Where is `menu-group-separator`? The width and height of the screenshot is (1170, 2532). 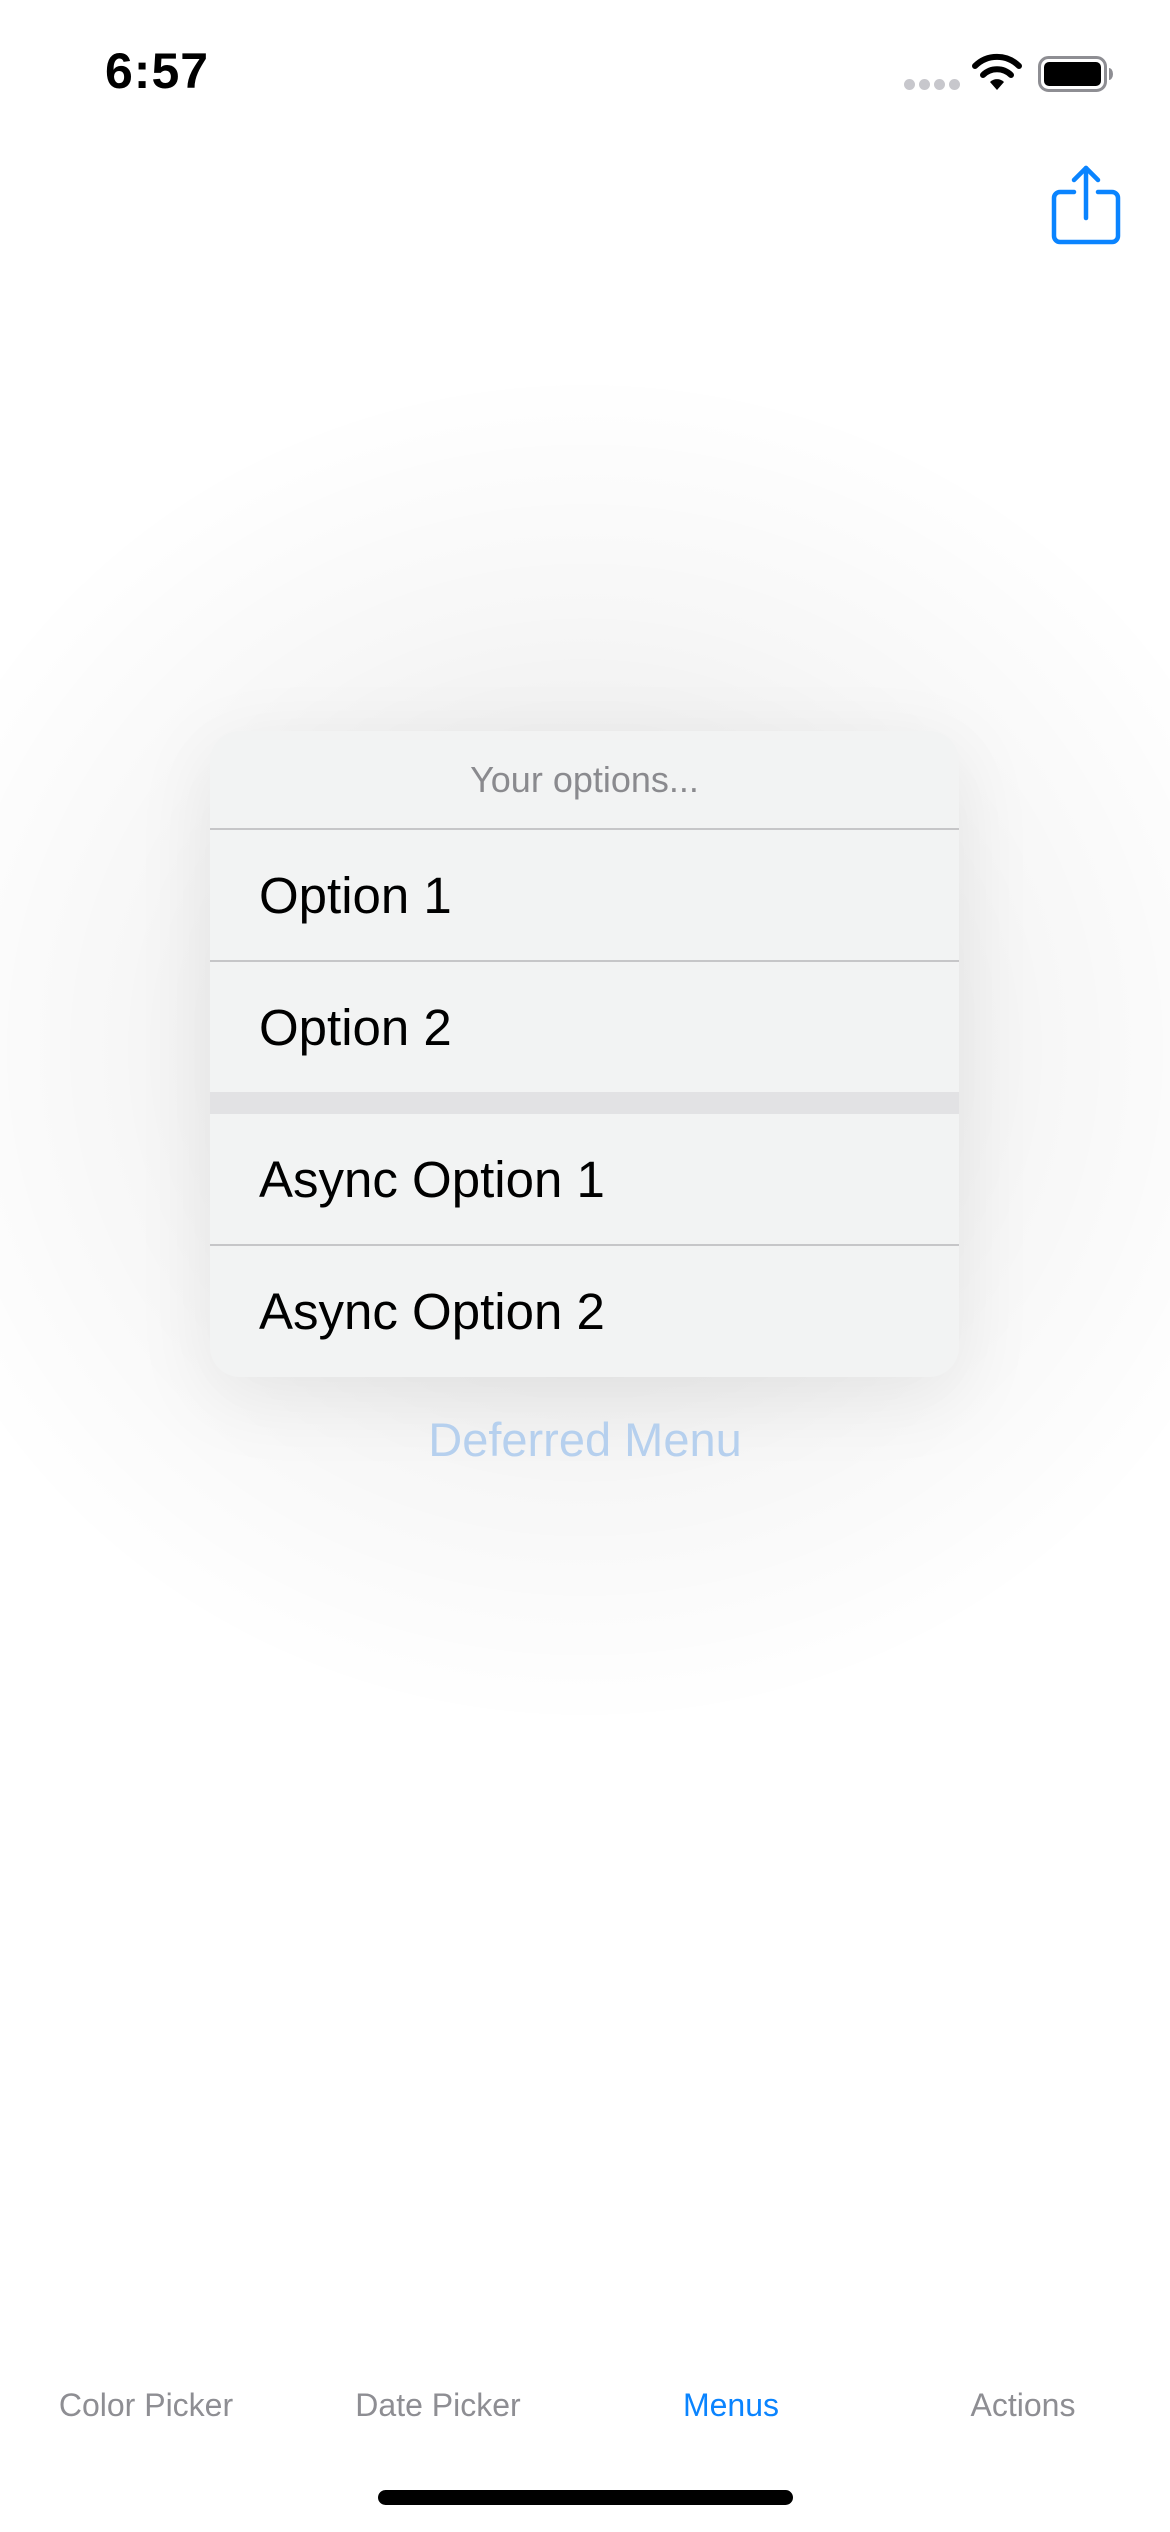 menu-group-separator is located at coordinates (584, 1103).